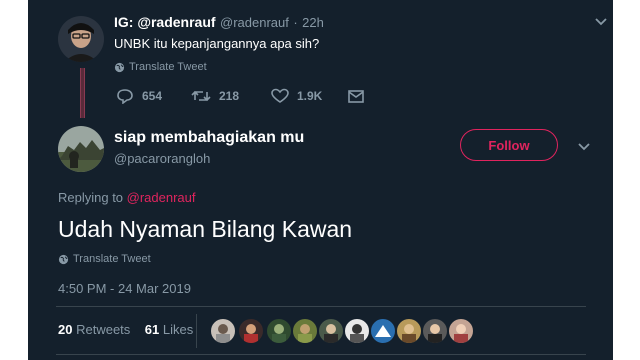 The width and height of the screenshot is (640, 360). Describe the element at coordinates (125, 96) in the screenshot. I see `reply-icon` at that location.